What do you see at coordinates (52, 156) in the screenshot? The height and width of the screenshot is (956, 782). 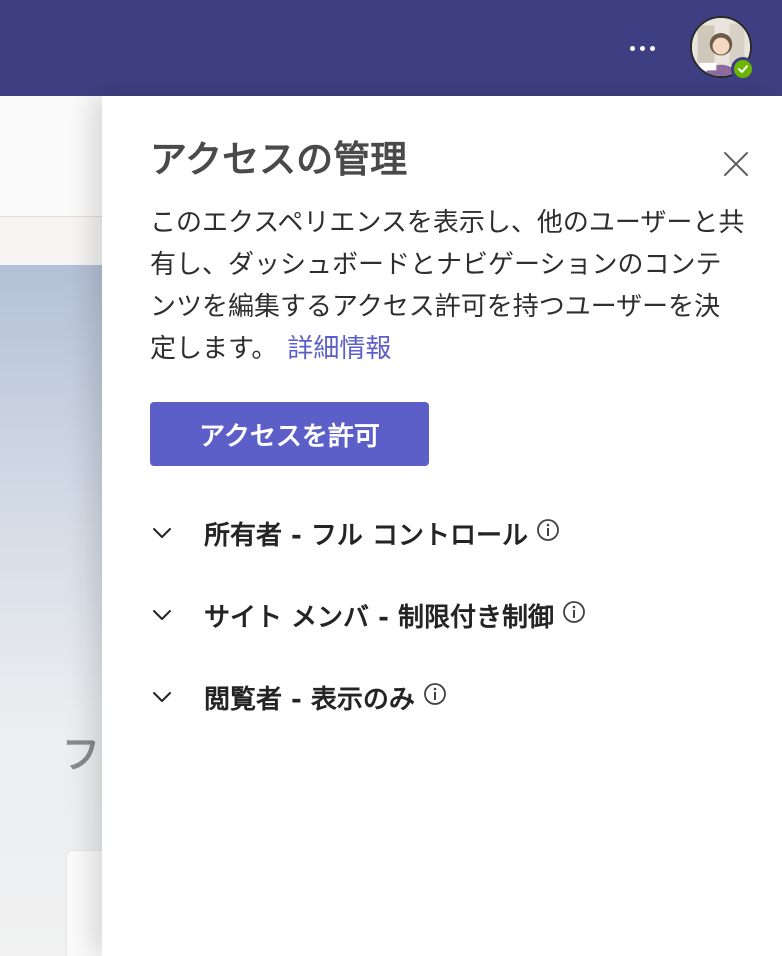 I see `background-header` at bounding box center [52, 156].